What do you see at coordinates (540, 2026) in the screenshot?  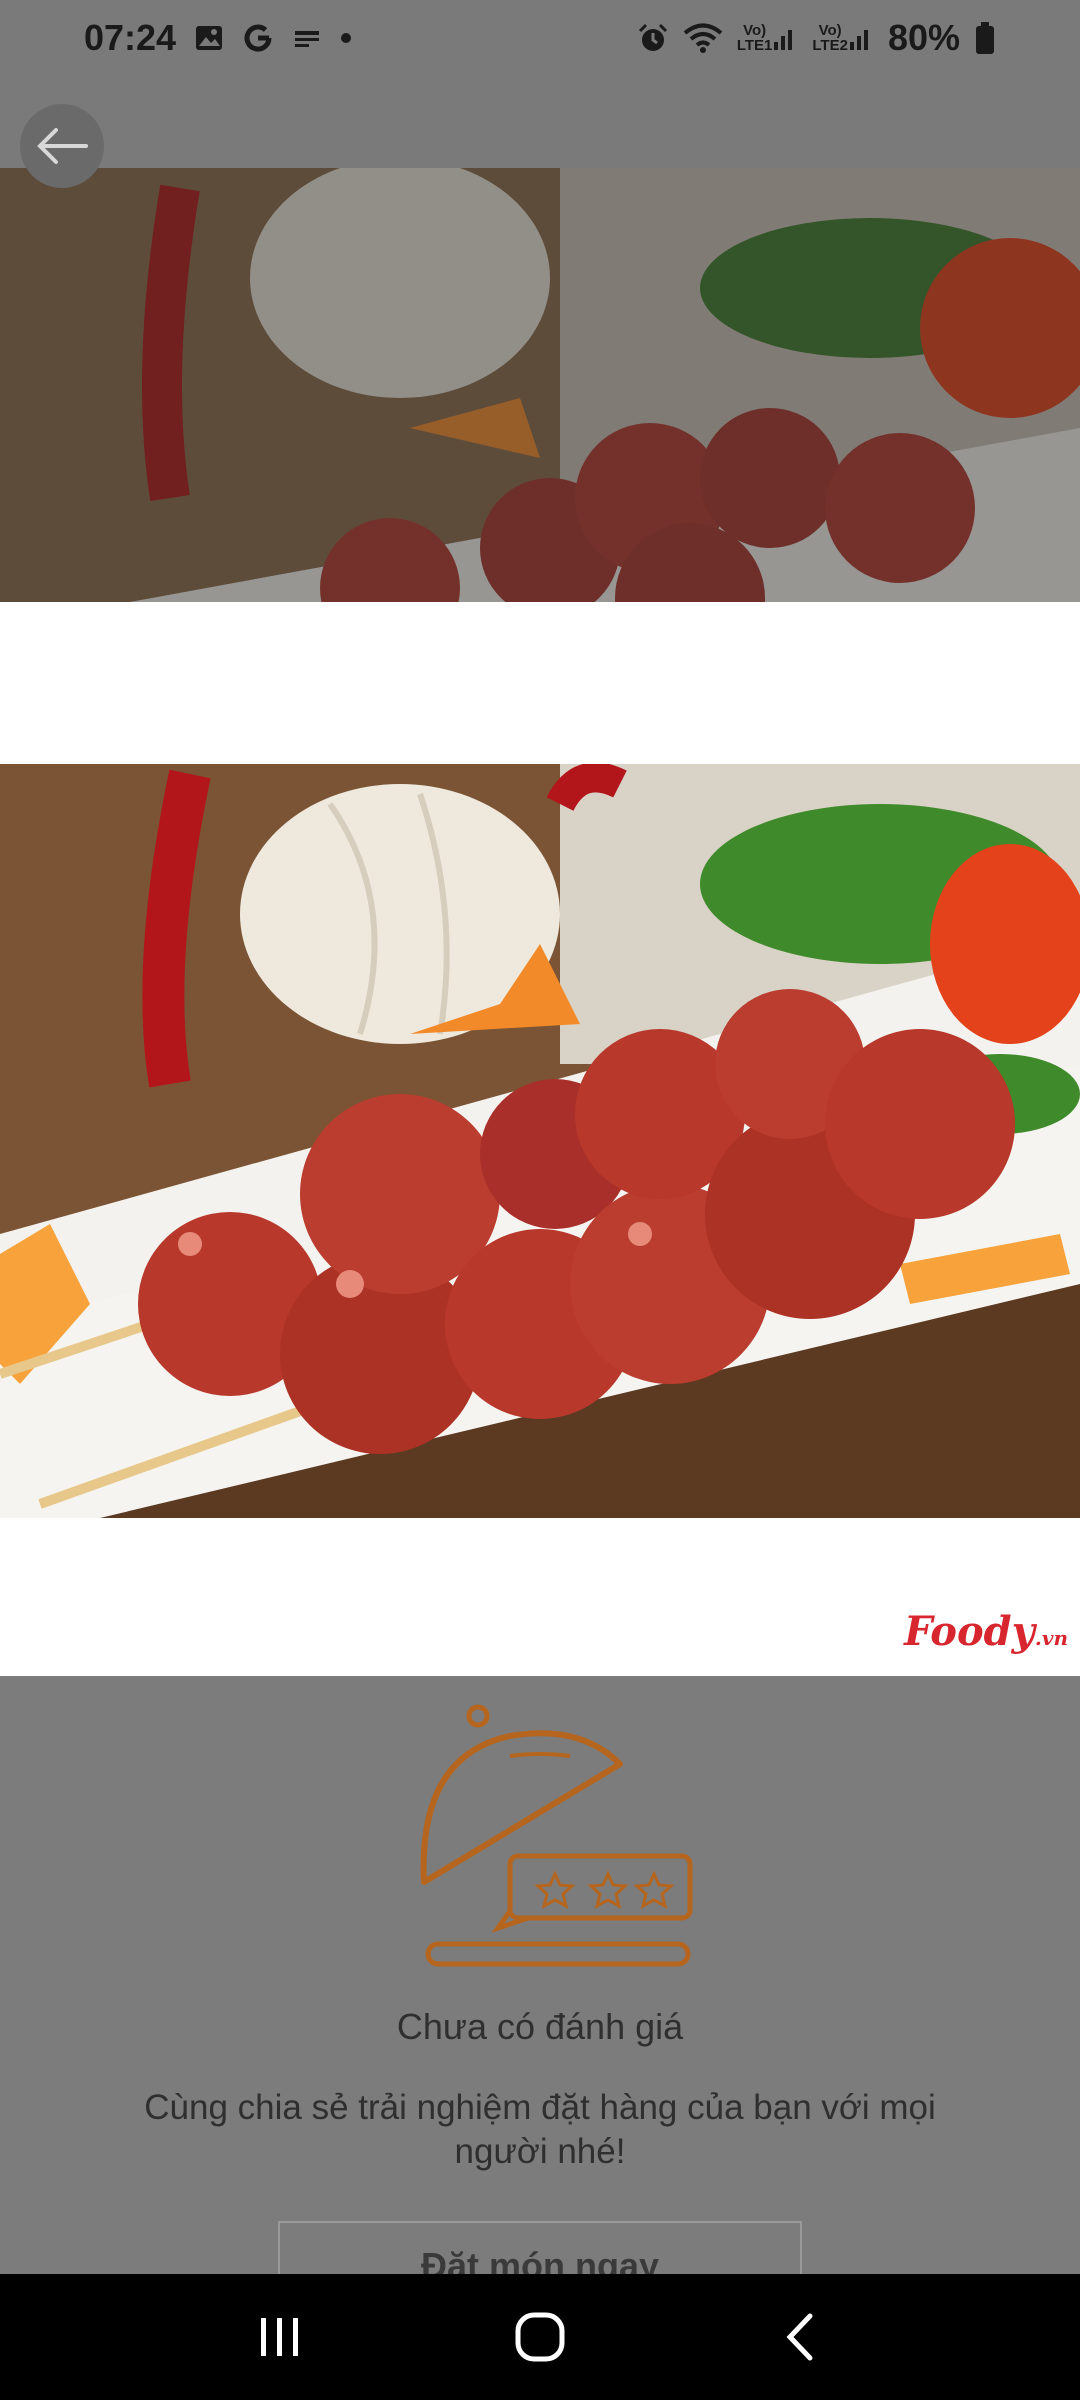 I see `empty-review-title: Chưa có đánh giá` at bounding box center [540, 2026].